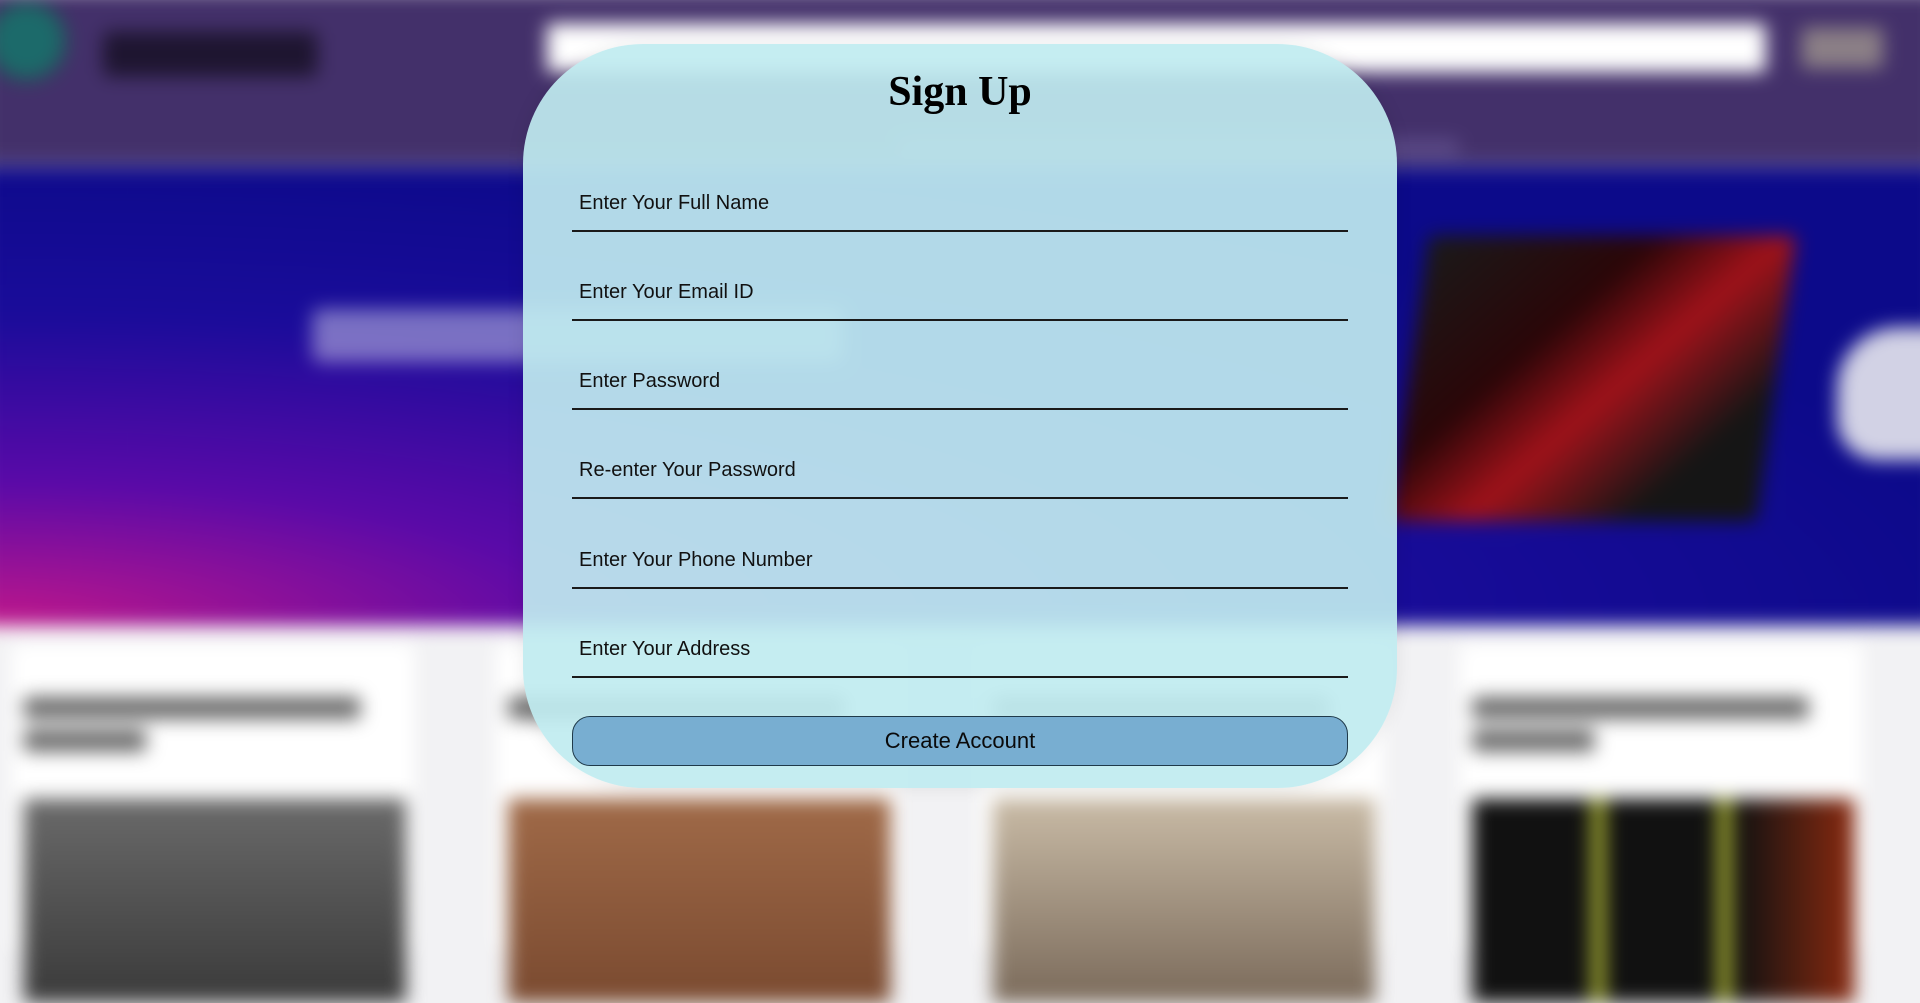 This screenshot has width=1920, height=1003. Describe the element at coordinates (960, 204) in the screenshot. I see `full-name-field` at that location.